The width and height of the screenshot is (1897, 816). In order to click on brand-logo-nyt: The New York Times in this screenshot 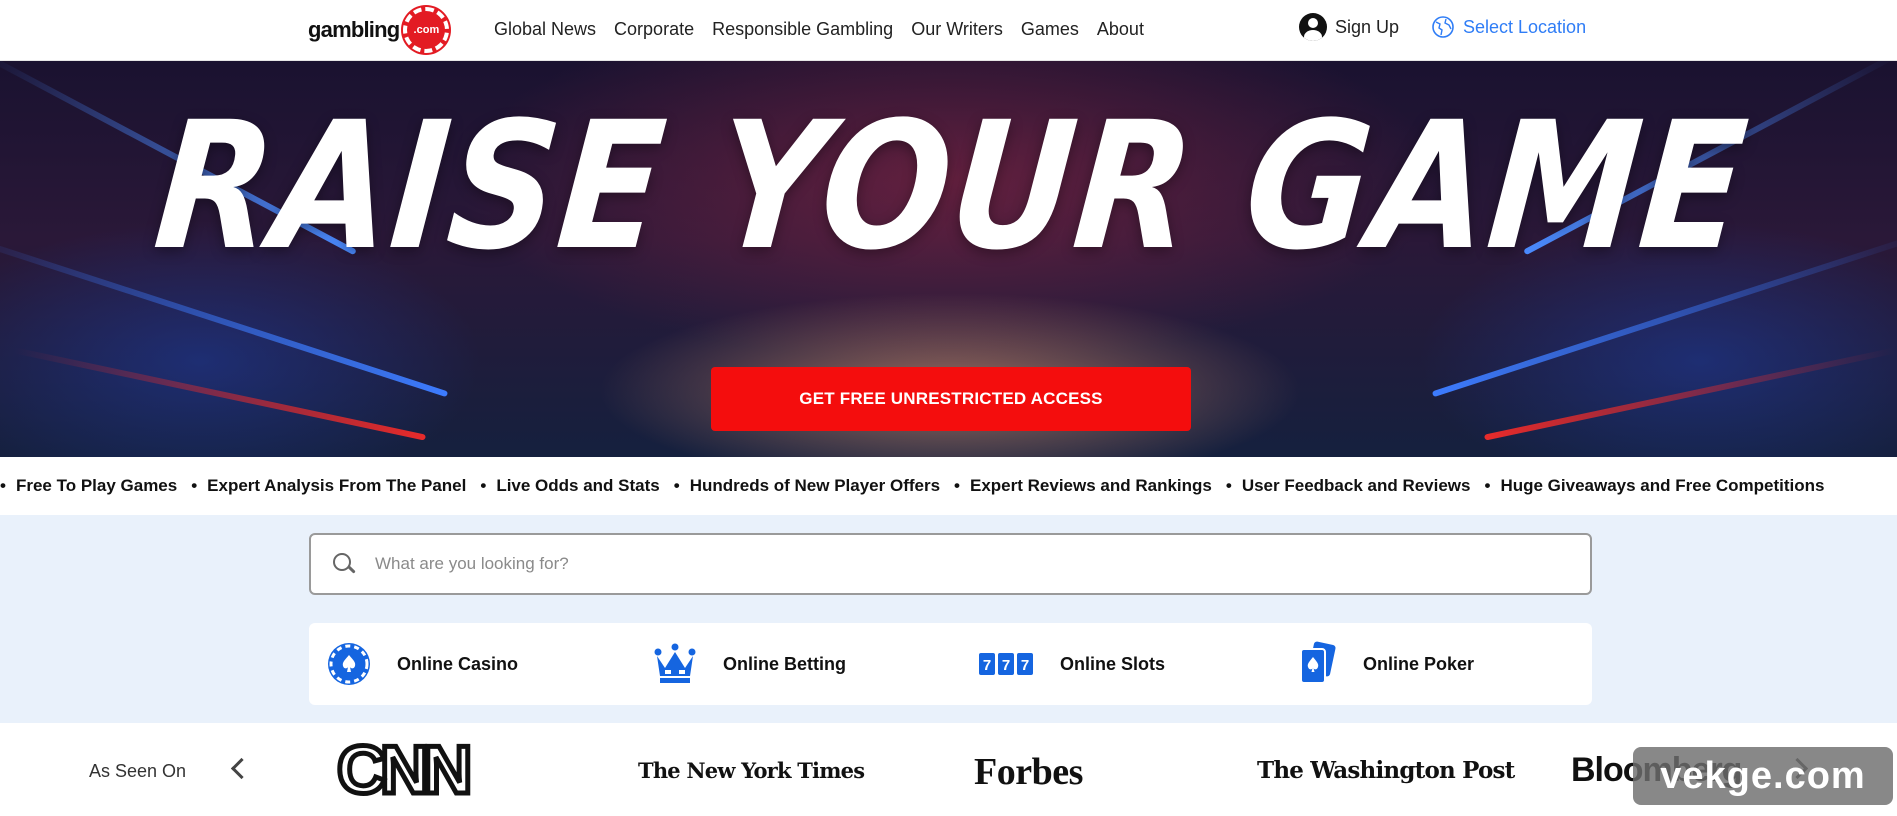, I will do `click(751, 770)`.